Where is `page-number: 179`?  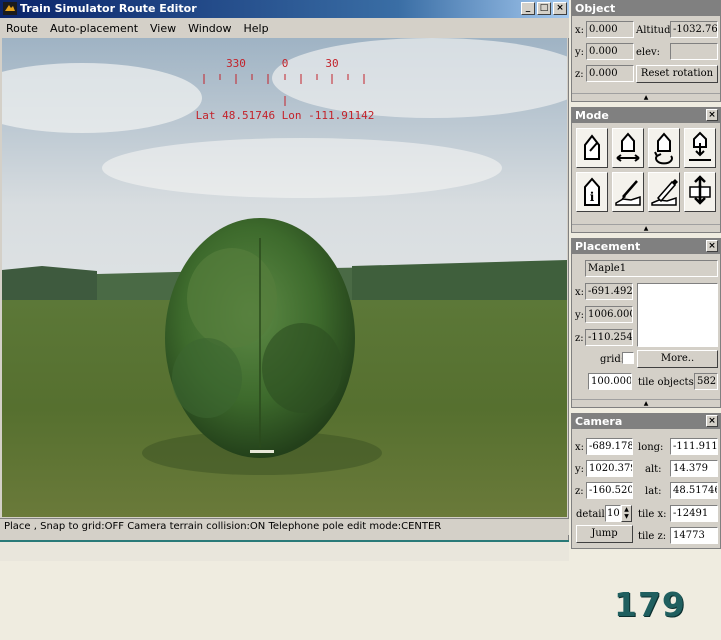 page-number: 179 is located at coordinates (650, 604).